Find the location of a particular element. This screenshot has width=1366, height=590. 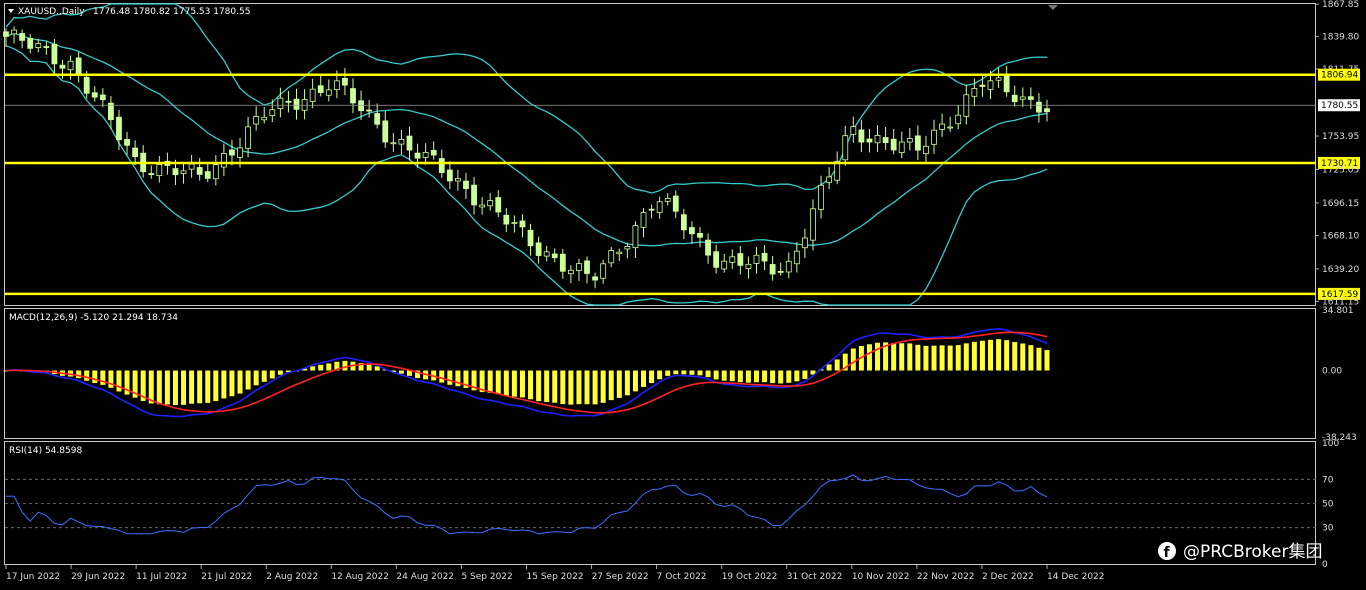

svg-text: f is located at coordinates (1167, 553).